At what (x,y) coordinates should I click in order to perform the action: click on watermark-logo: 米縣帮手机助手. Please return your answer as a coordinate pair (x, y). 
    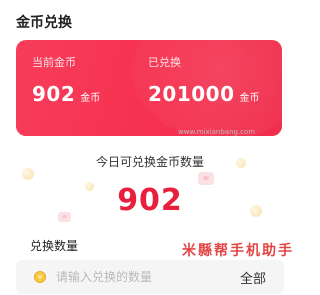
    Looking at the image, I should click on (238, 255).